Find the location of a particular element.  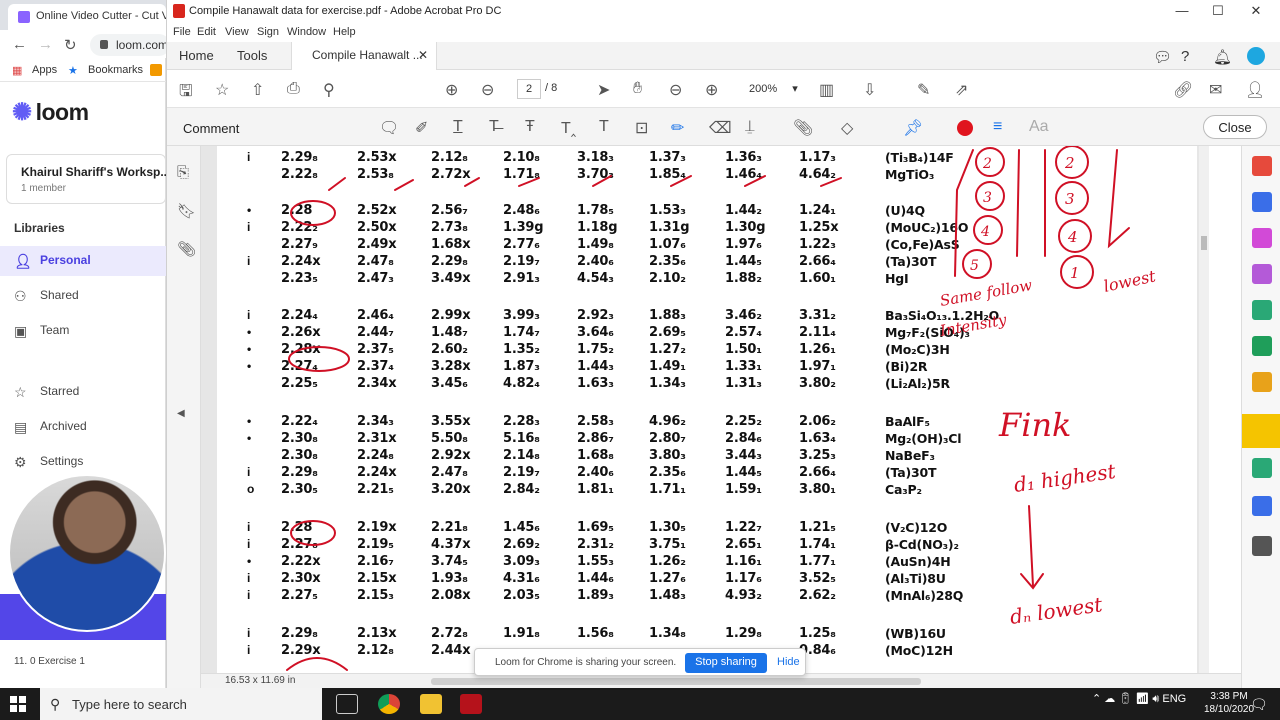

bell-icon: 🔔︎ is located at coordinates (1222, 57).